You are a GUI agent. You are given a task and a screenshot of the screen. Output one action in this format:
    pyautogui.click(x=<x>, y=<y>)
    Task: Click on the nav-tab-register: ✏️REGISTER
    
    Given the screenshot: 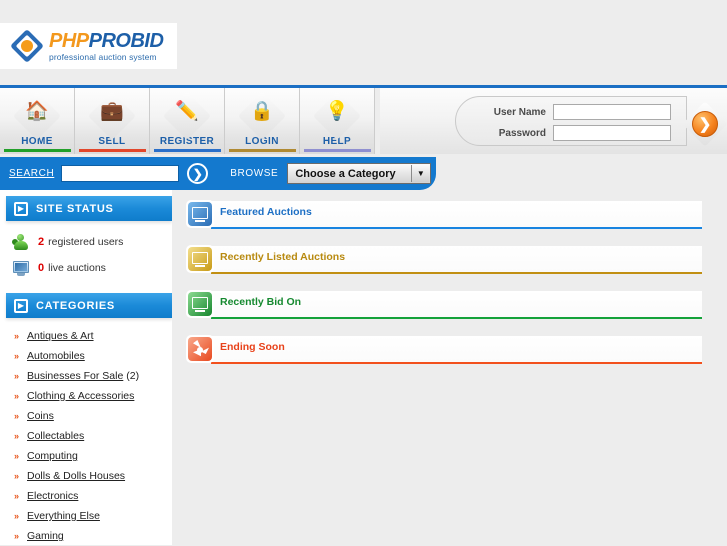 What is the action you would take?
    pyautogui.click(x=187, y=121)
    